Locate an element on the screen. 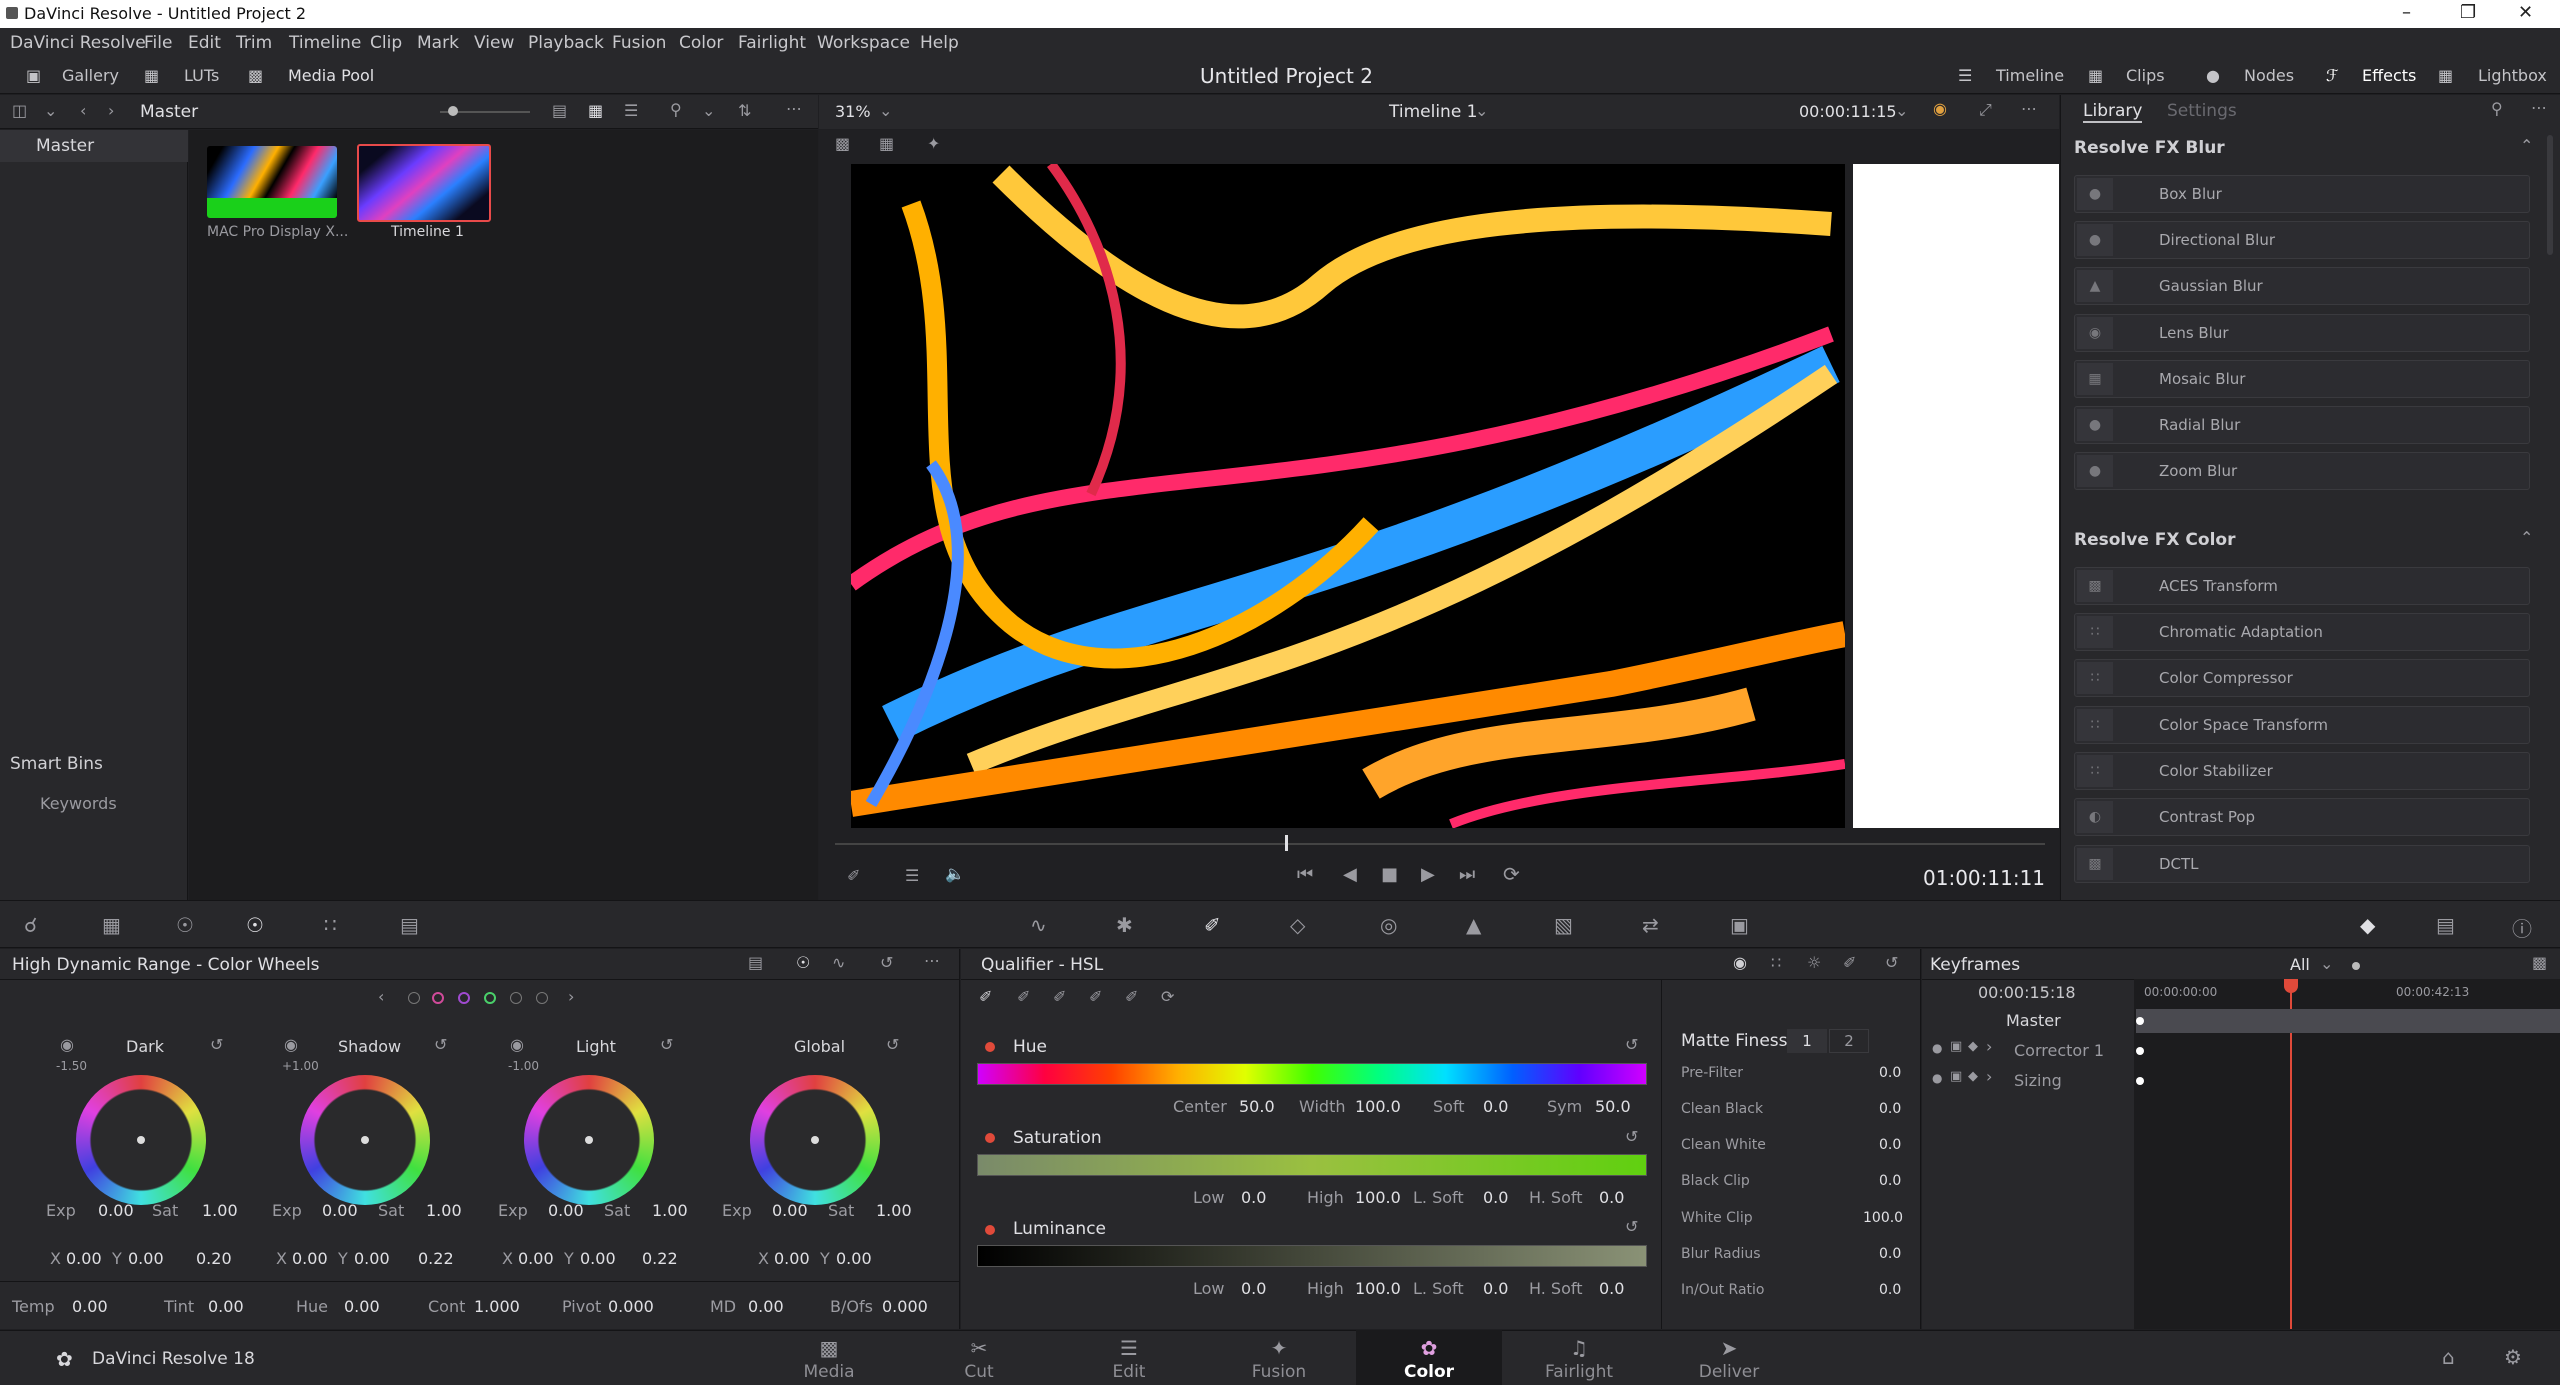 The height and width of the screenshot is (1385, 2560). feather-plus-icon: ✐ is located at coordinates (1131, 996).